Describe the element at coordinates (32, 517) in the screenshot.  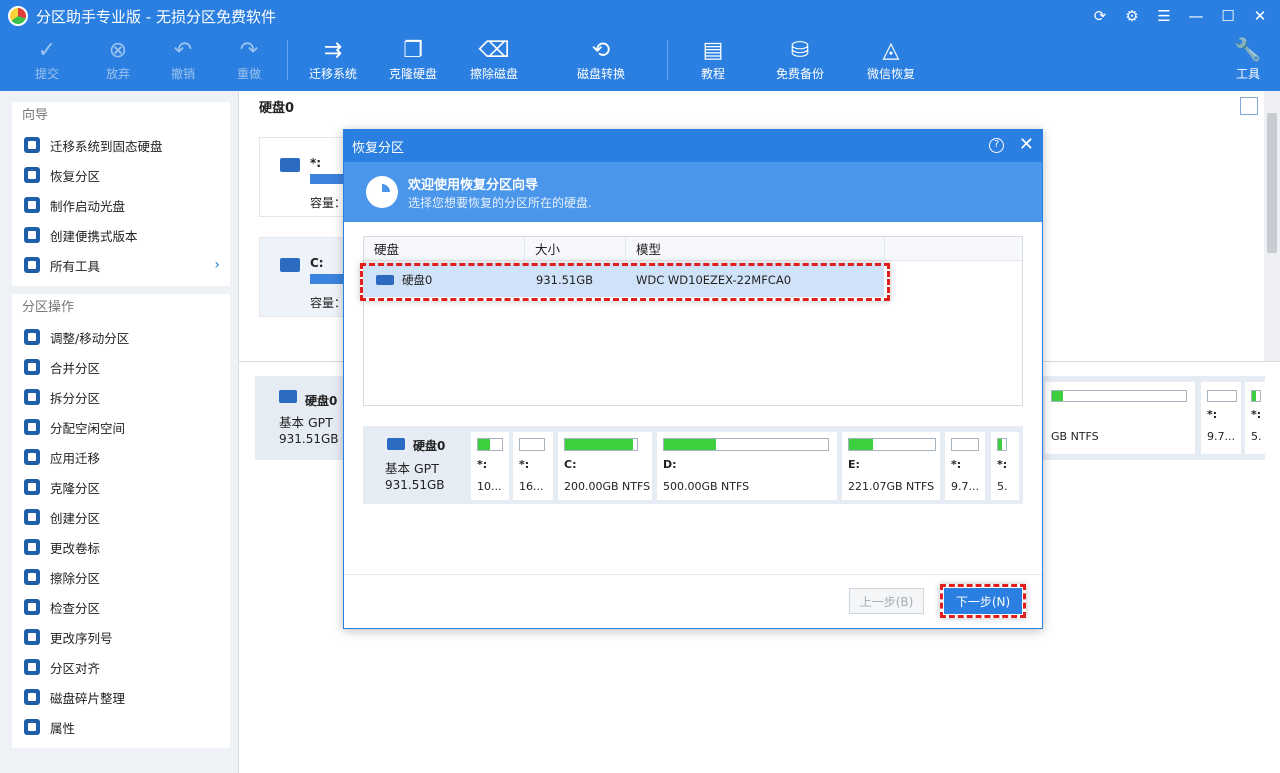
I see `create-icon` at that location.